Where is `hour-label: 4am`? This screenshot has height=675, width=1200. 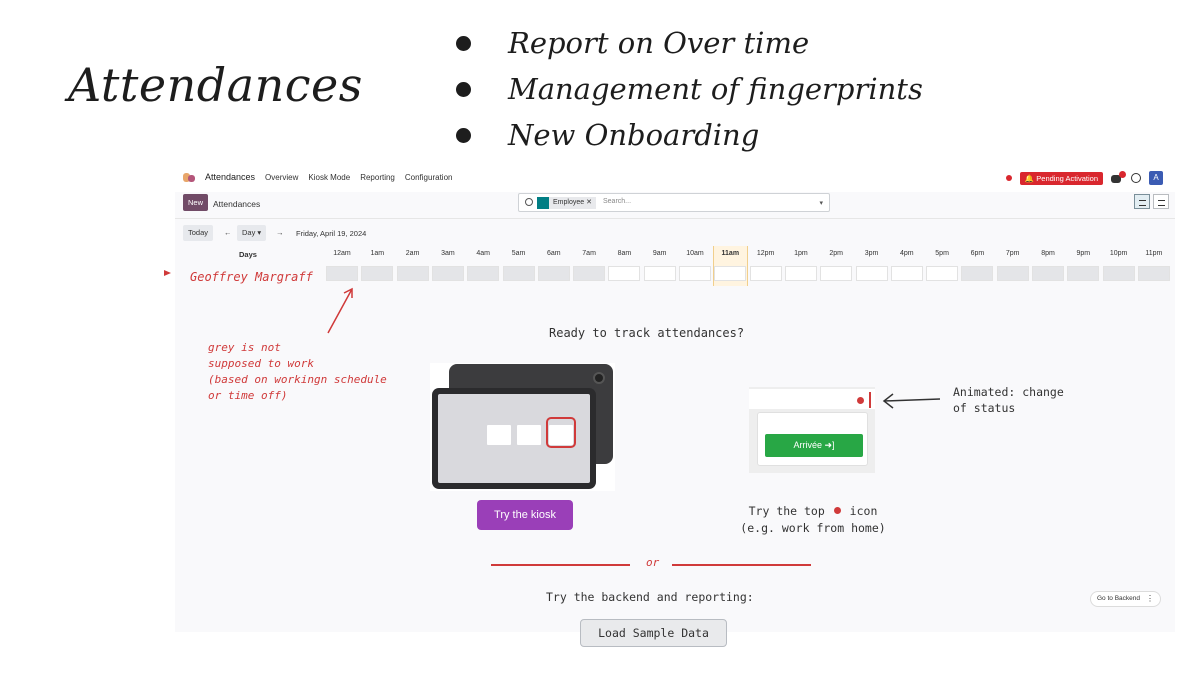
hour-label: 4am is located at coordinates (483, 253).